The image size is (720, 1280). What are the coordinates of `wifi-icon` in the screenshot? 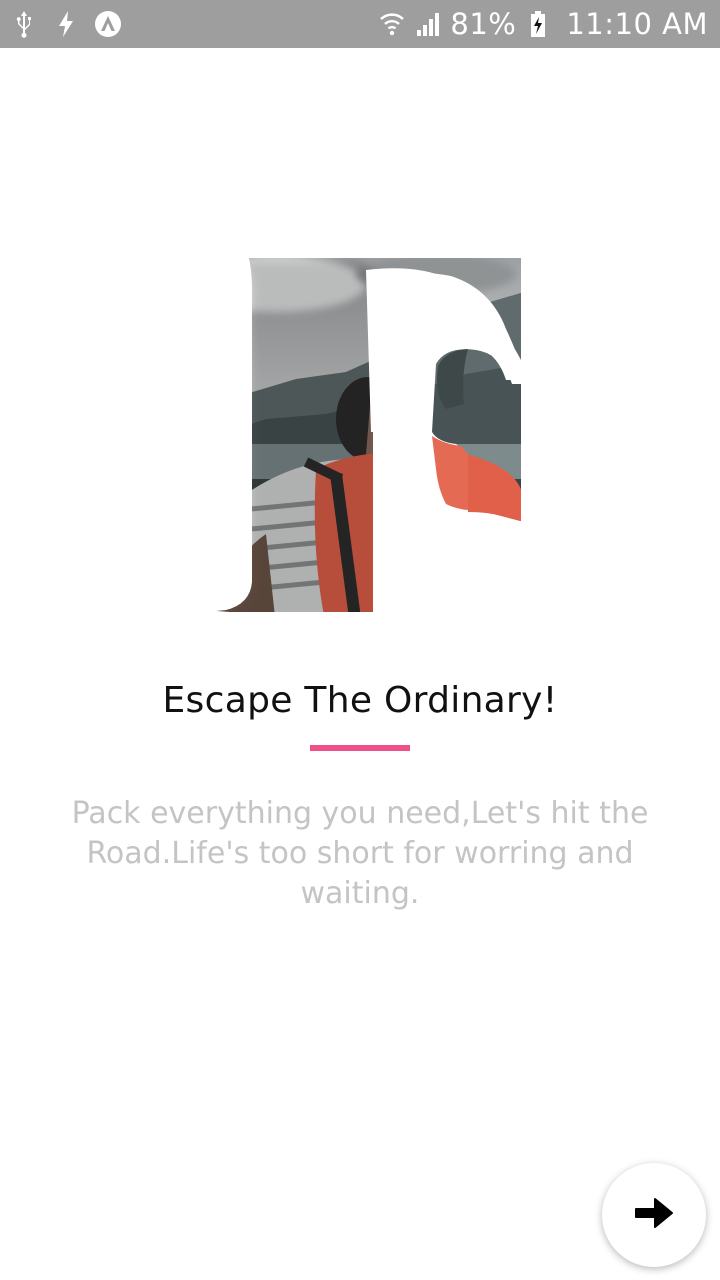 It's located at (392, 24).